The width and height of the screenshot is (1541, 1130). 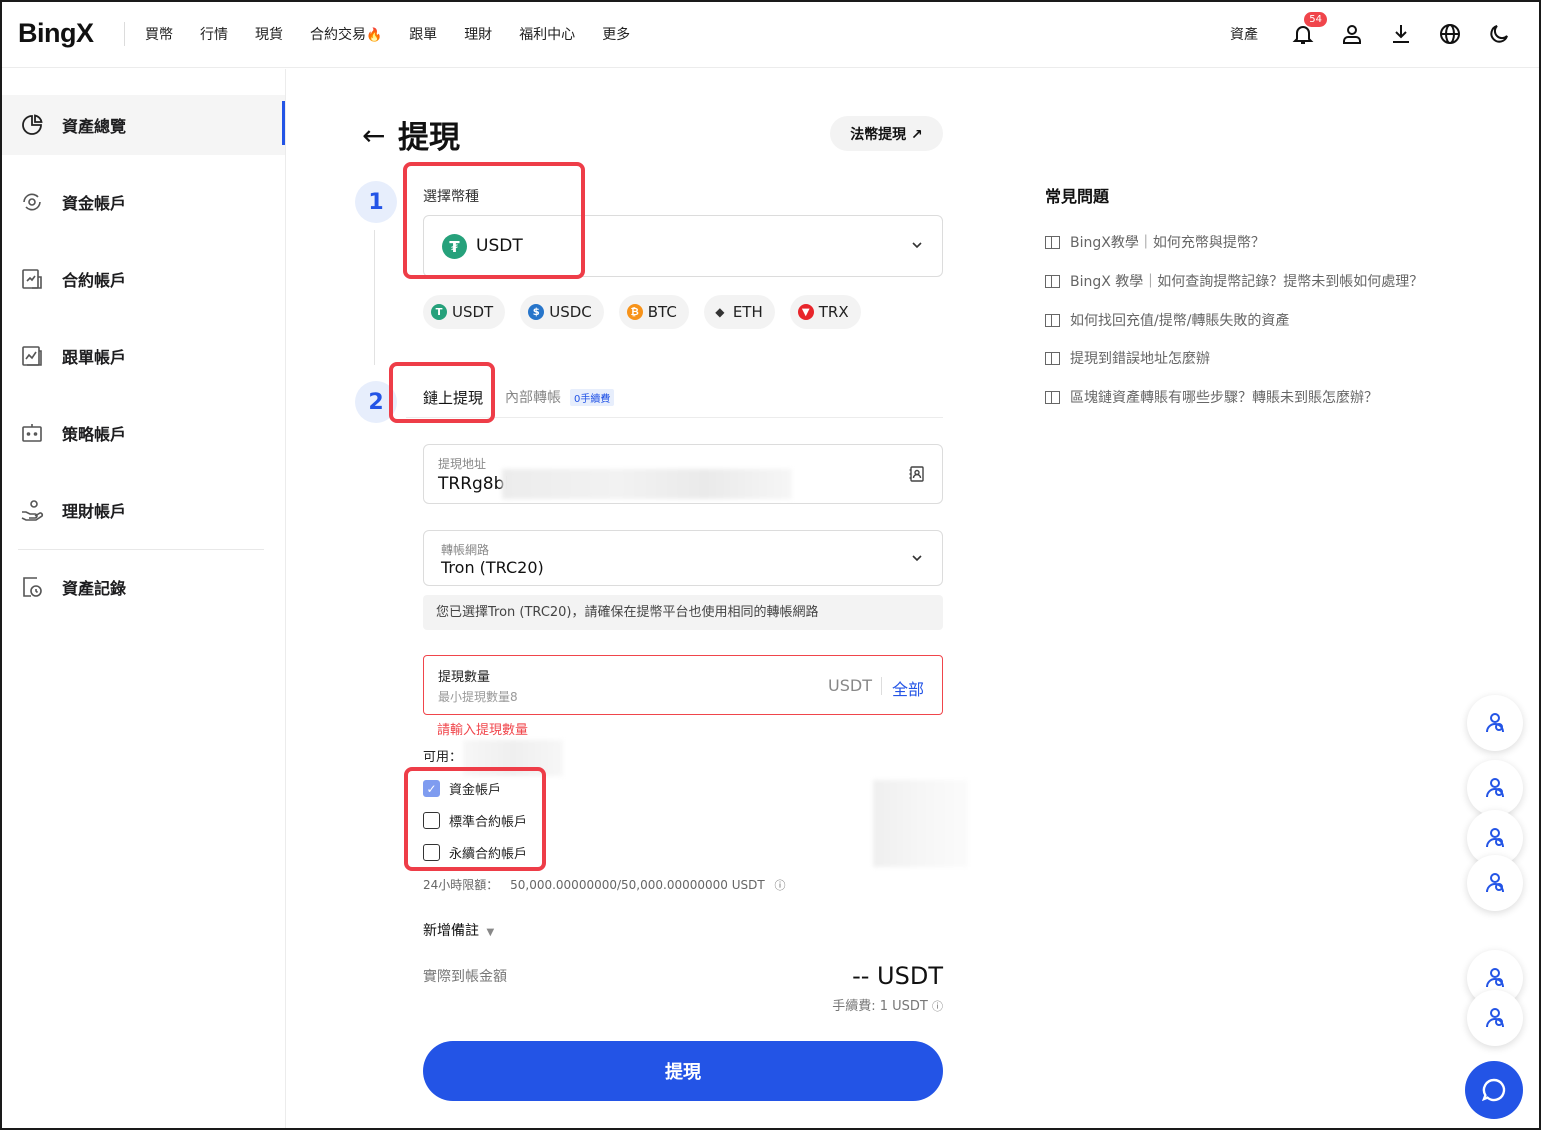 What do you see at coordinates (547, 34) in the screenshot?
I see `nav-rewards: 福利中心` at bounding box center [547, 34].